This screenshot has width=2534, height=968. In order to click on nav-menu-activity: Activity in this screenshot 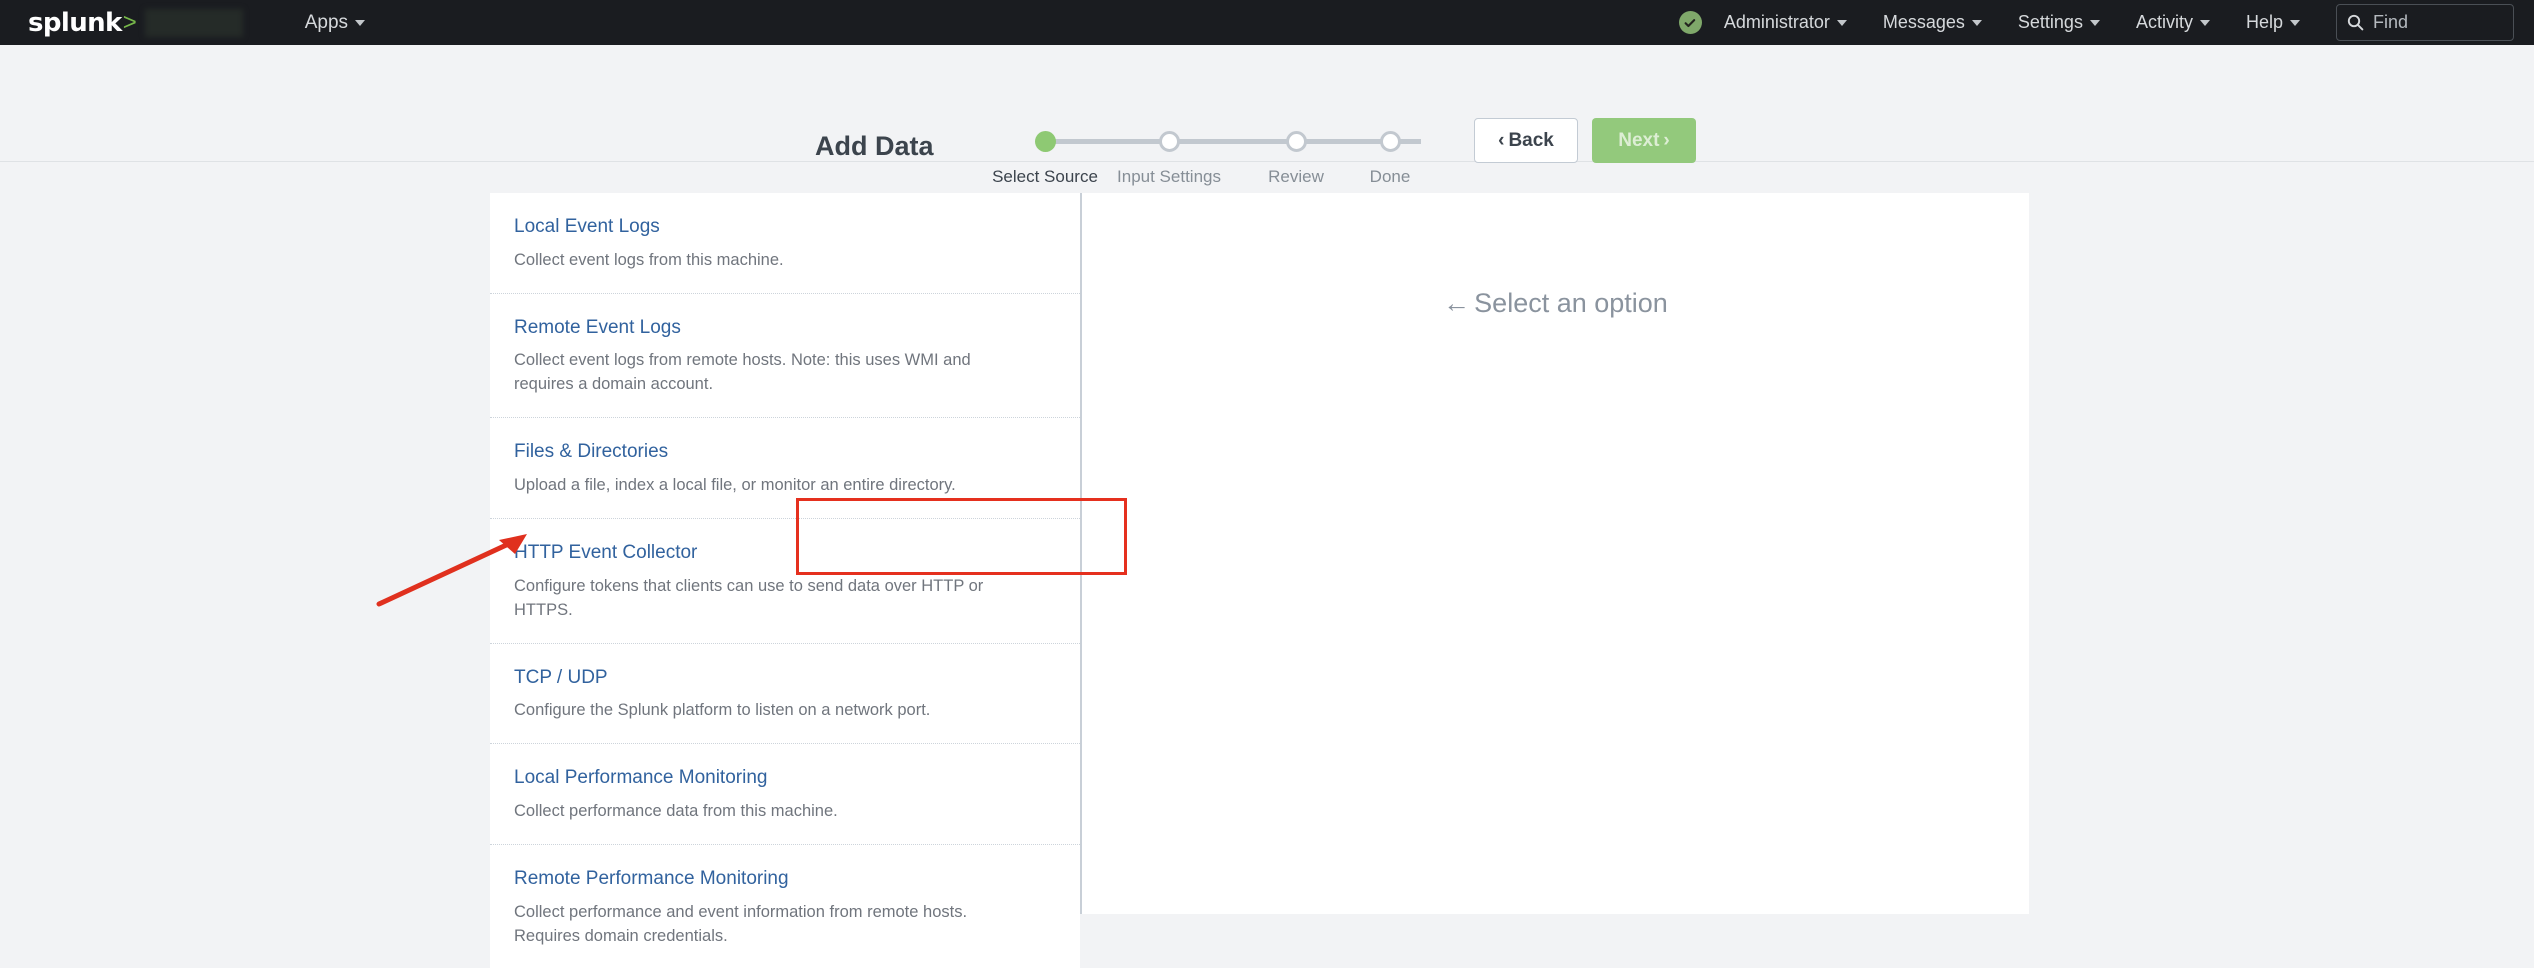, I will do `click(2173, 22)`.